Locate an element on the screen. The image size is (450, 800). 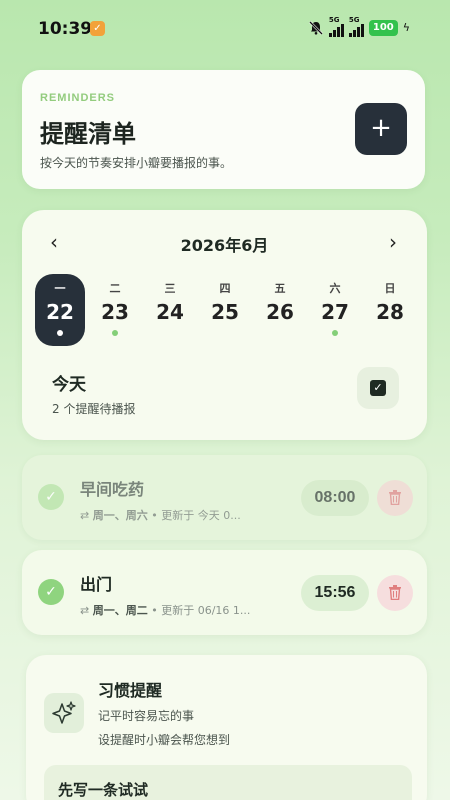
day-cell-27: 六 27 is located at coordinates (335, 310).